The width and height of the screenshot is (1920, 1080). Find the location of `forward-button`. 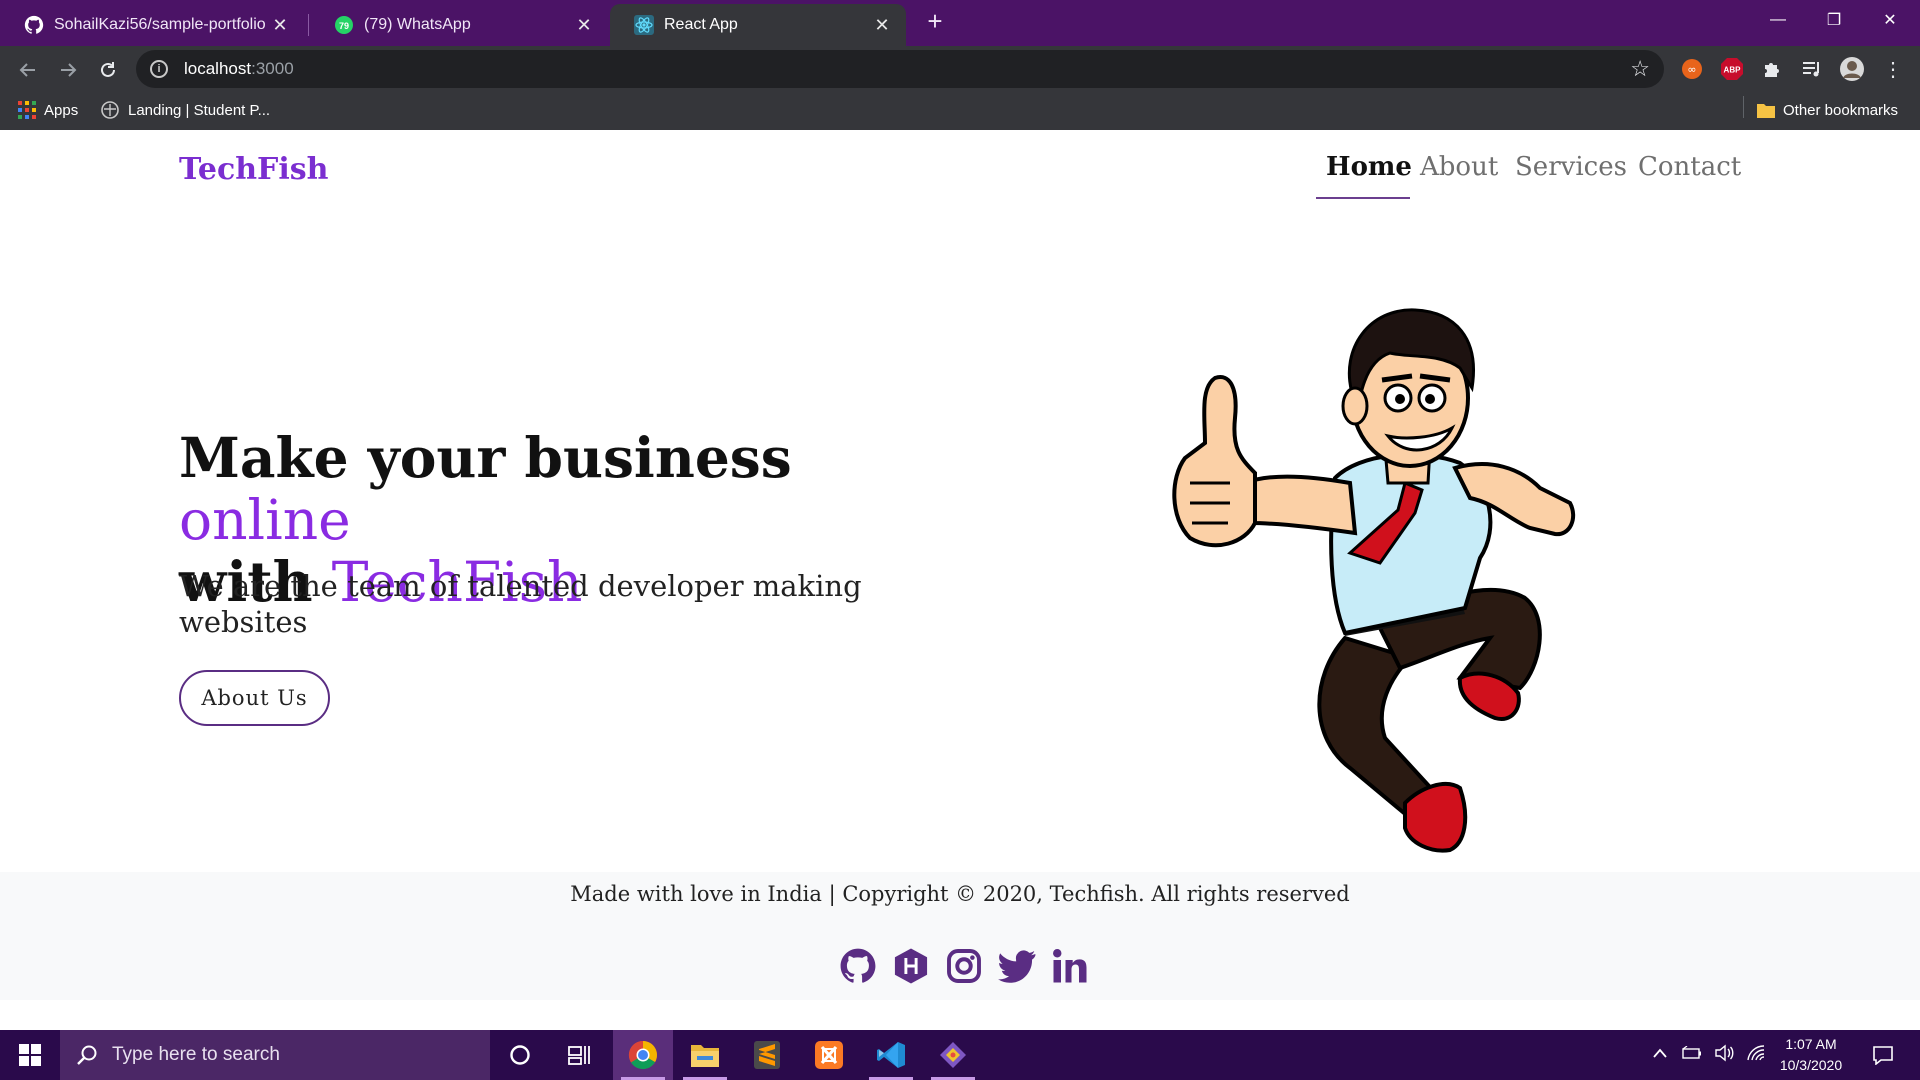

forward-button is located at coordinates (68, 70).